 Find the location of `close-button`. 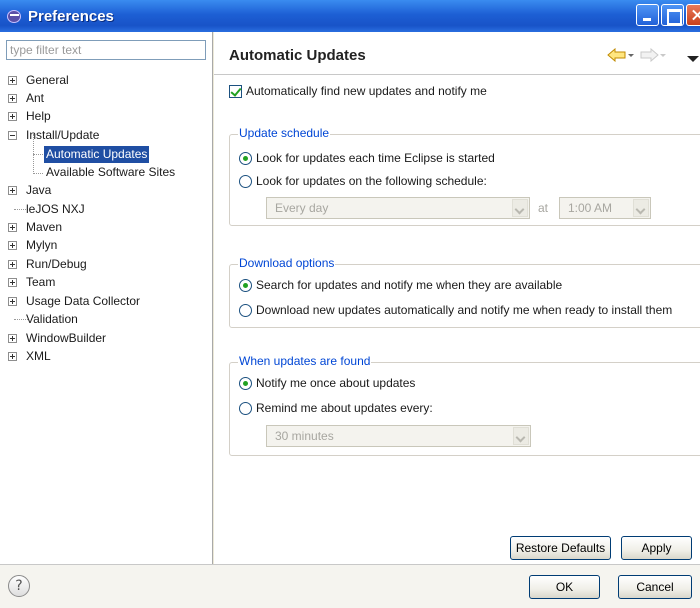

close-button is located at coordinates (693, 15).